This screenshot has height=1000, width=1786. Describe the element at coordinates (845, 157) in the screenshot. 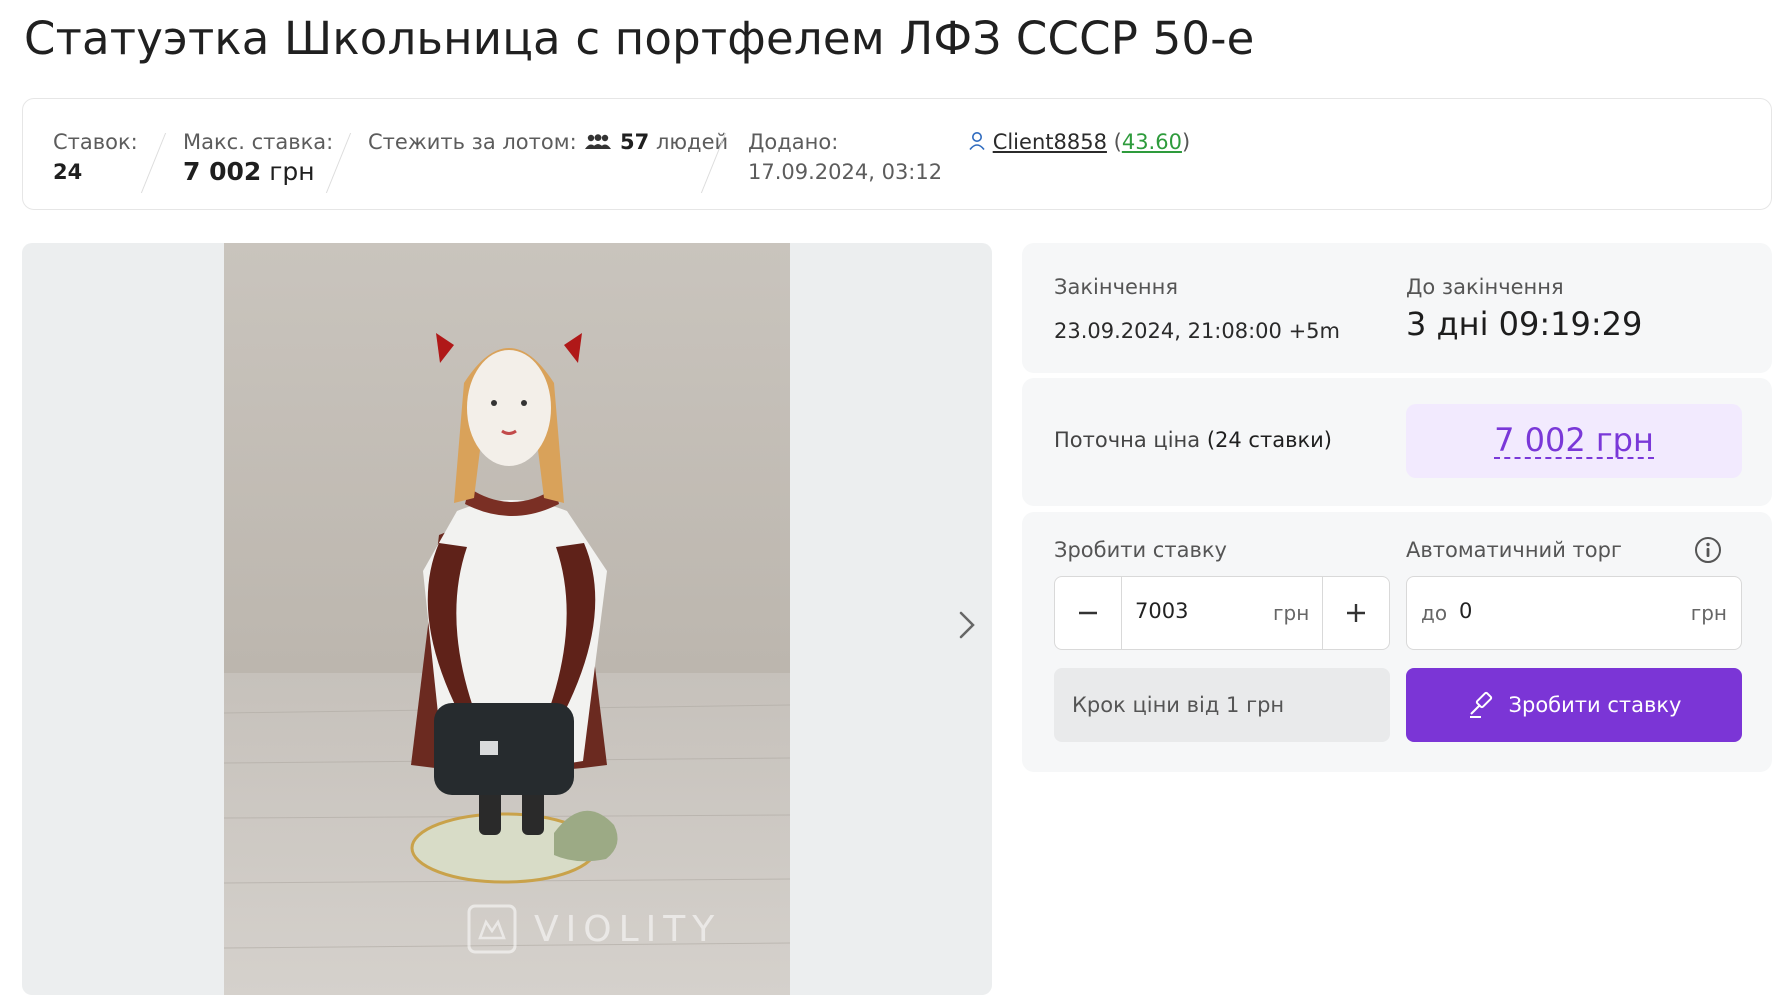

I see `added-stat: Додано: 17.09.2024, 03:12` at that location.